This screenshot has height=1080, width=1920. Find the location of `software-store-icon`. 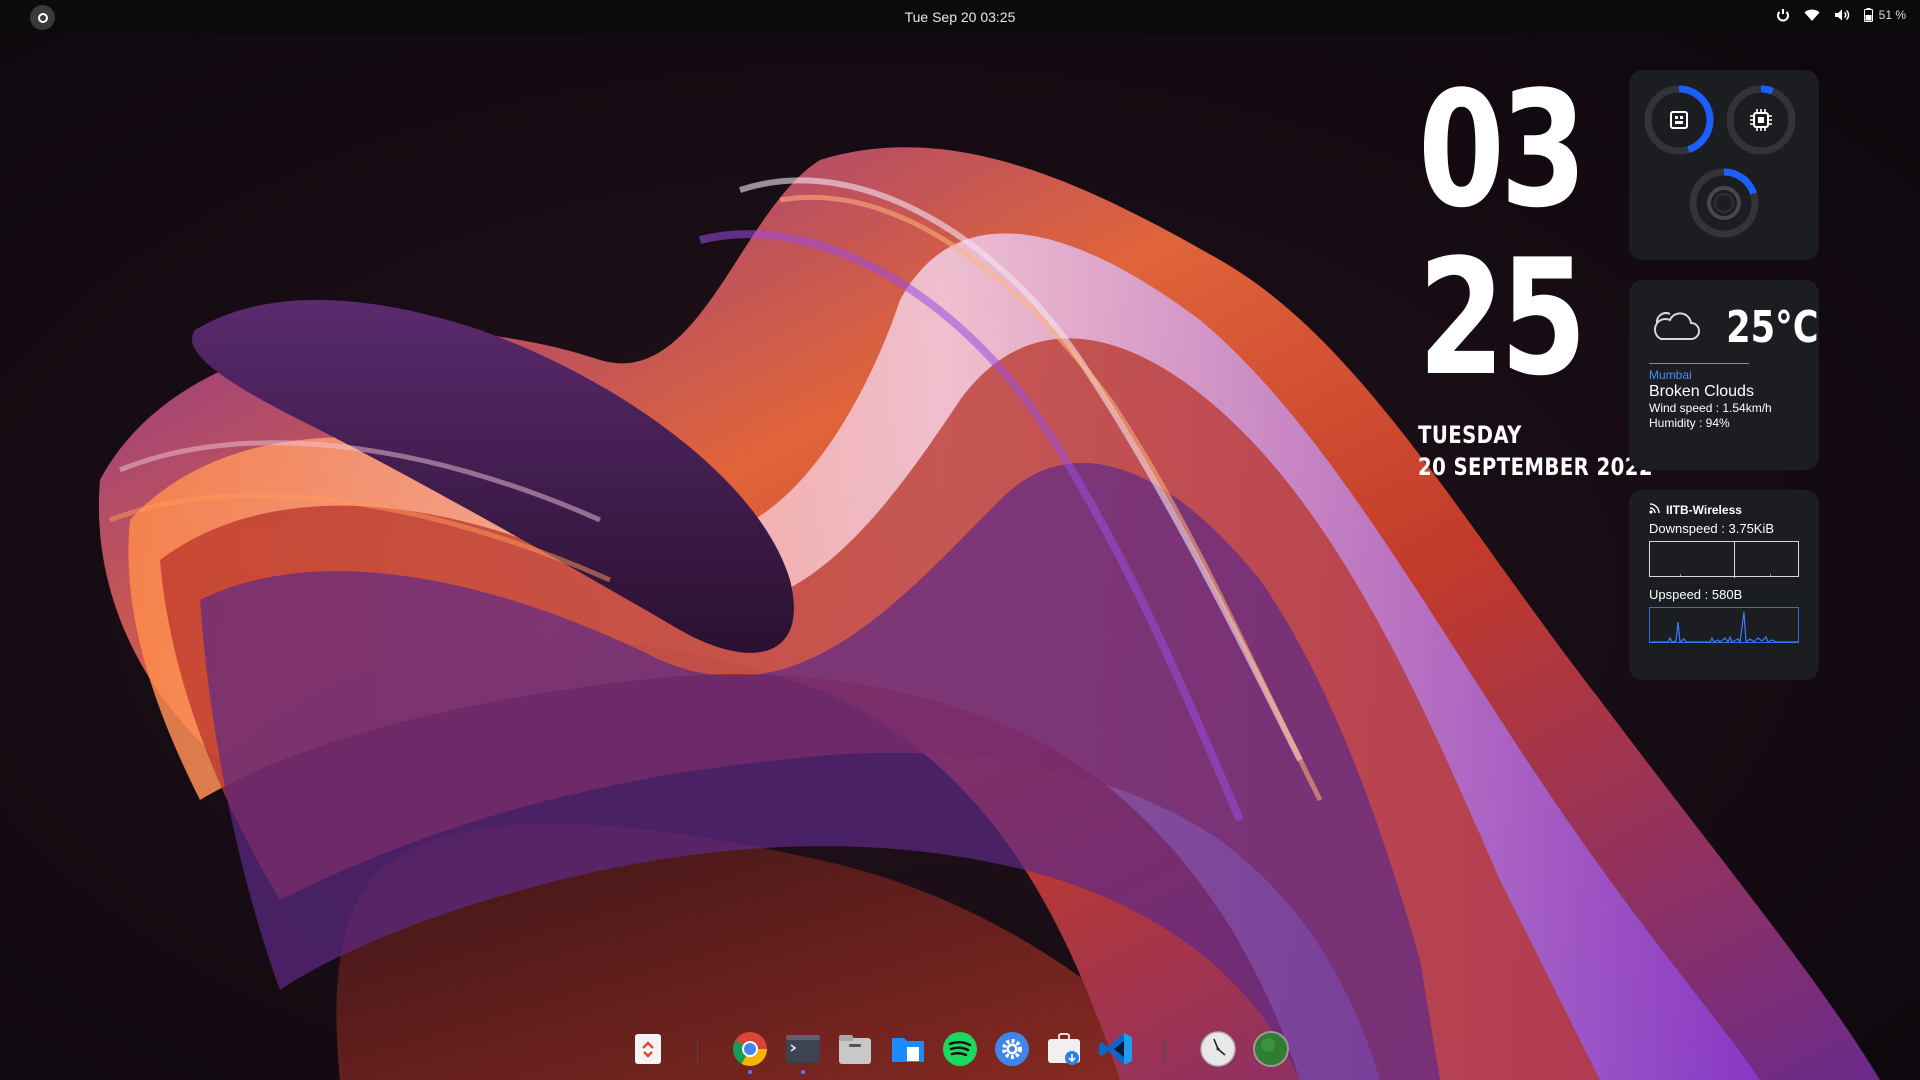

software-store-icon is located at coordinates (1064, 1049).